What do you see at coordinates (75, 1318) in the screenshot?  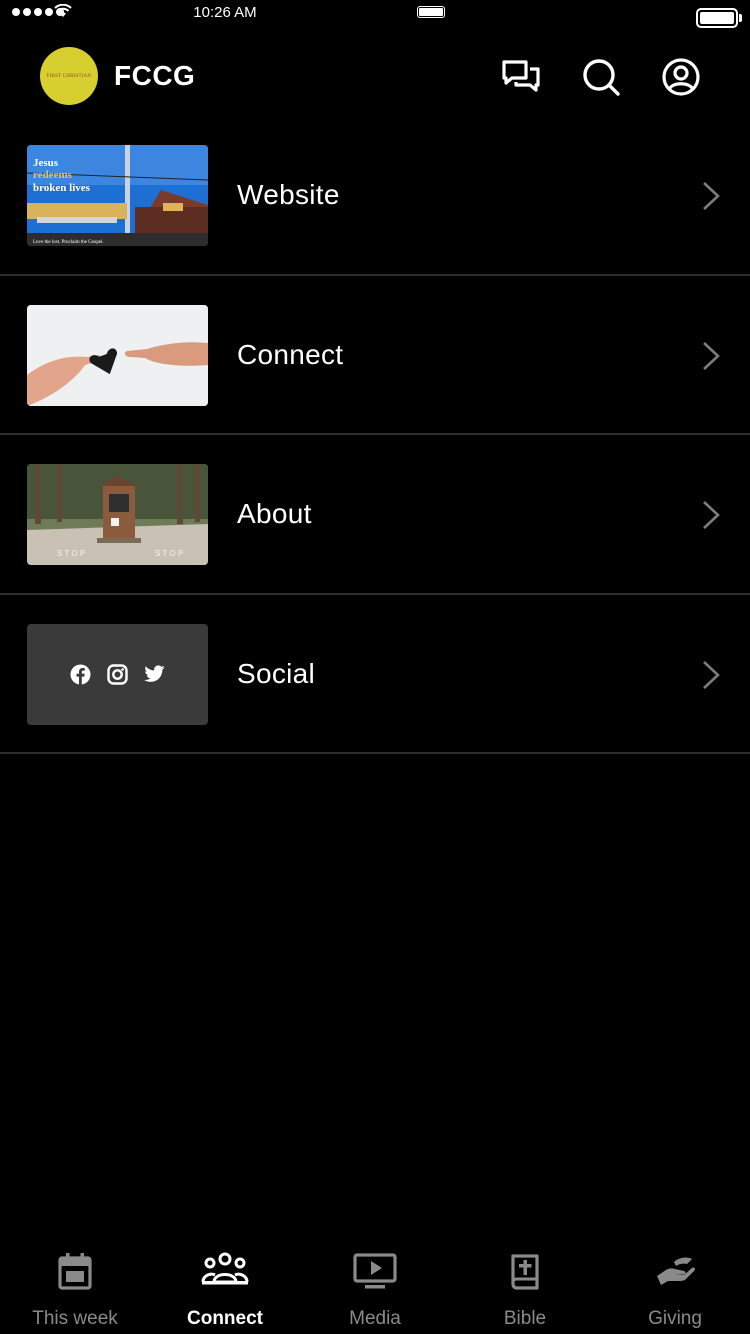 I see `tab-label: This week` at bounding box center [75, 1318].